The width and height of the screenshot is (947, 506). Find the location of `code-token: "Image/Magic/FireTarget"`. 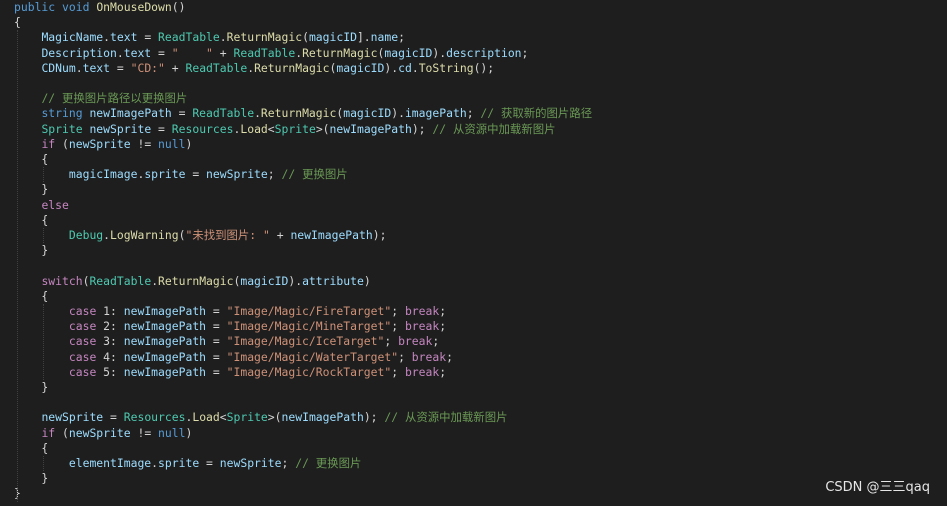

code-token: "Image/Magic/FireTarget" is located at coordinates (309, 311).